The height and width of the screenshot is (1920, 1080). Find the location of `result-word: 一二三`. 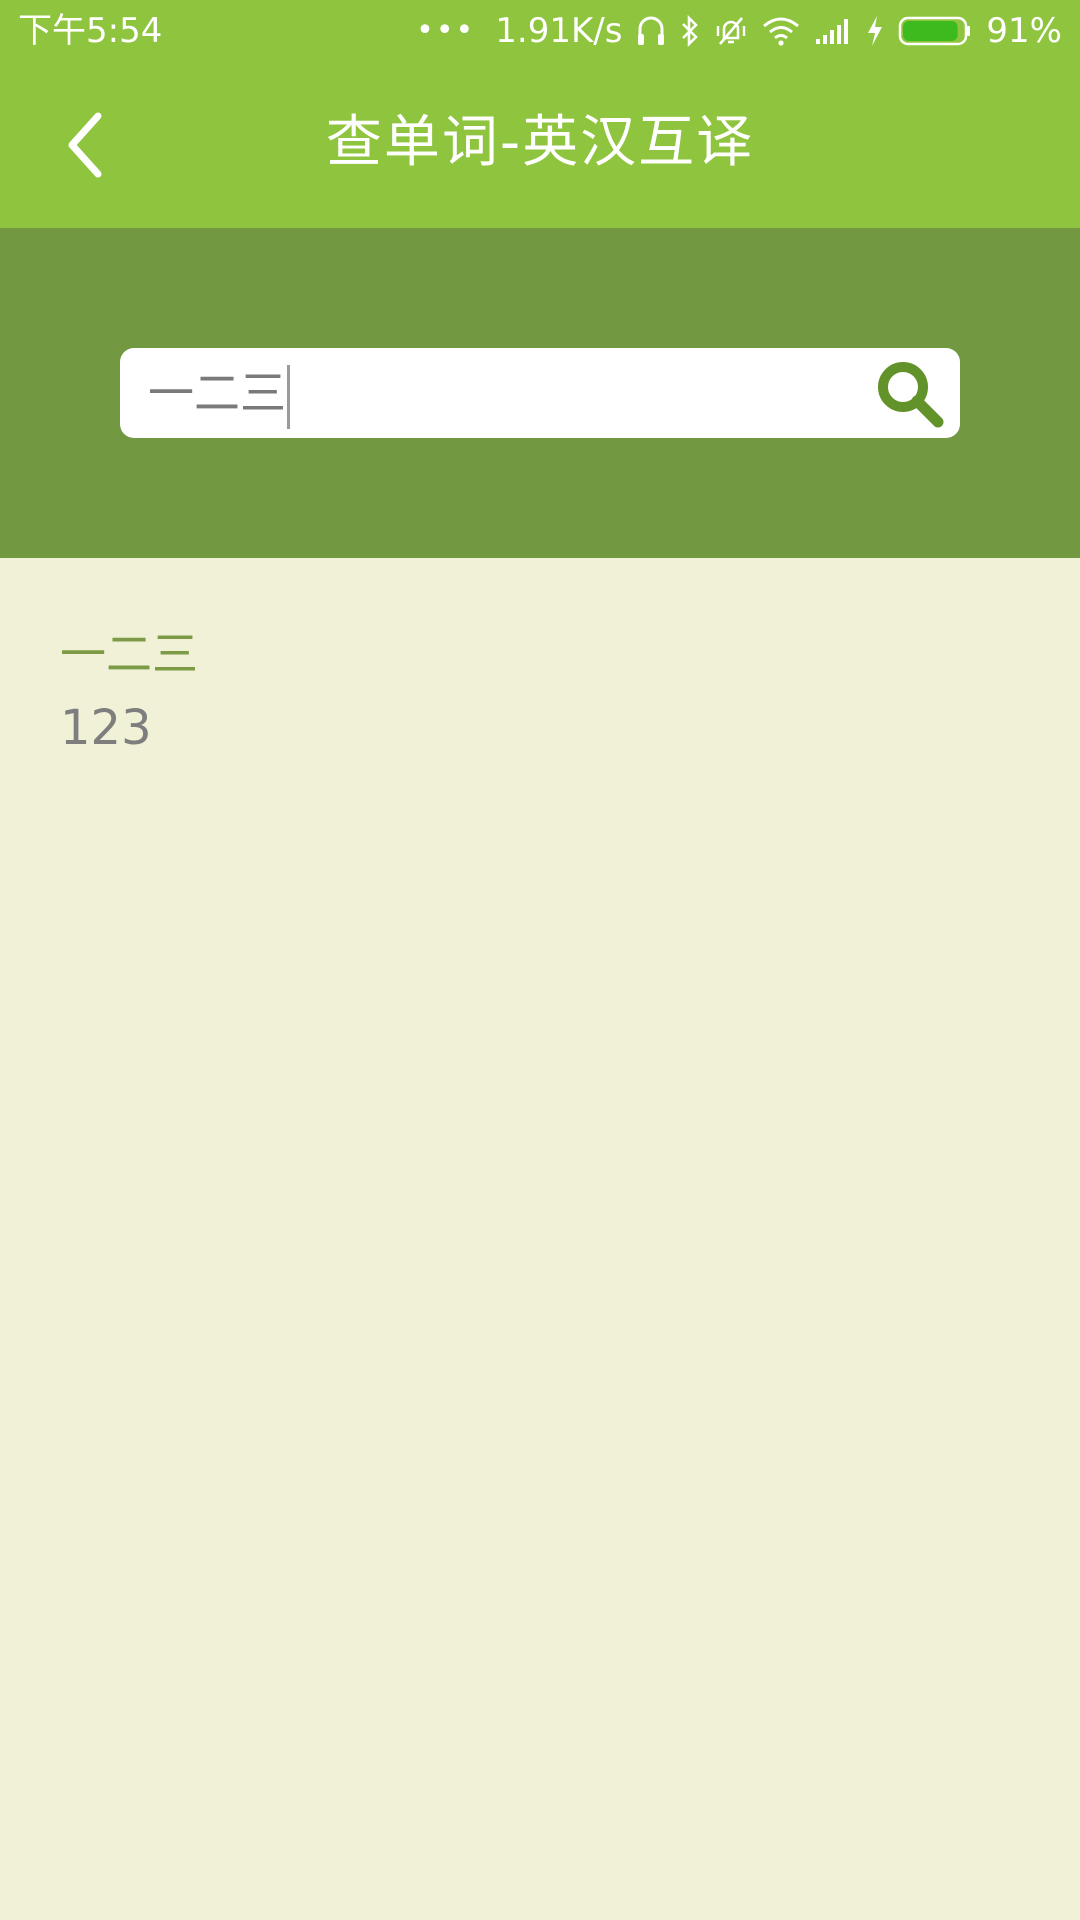

result-word: 一二三 is located at coordinates (129, 654).